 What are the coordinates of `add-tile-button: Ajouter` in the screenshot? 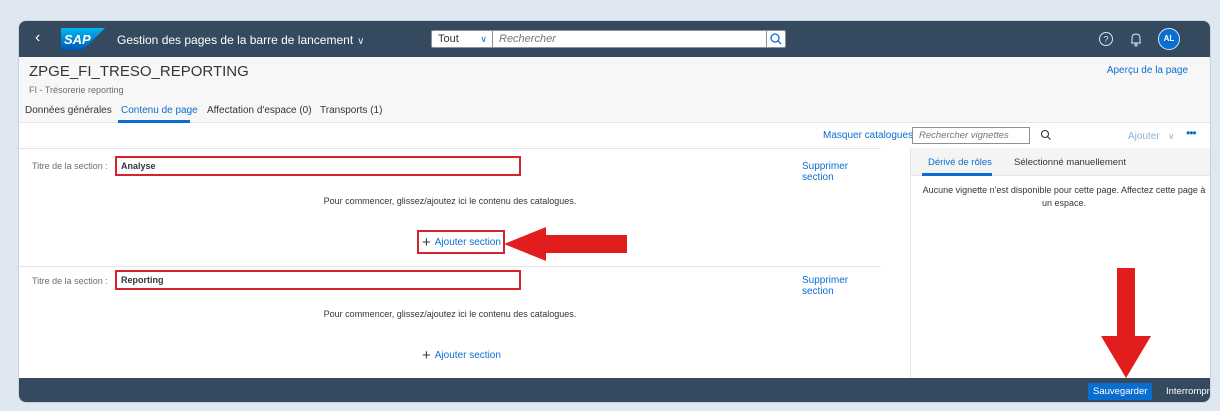 It's located at (1144, 136).